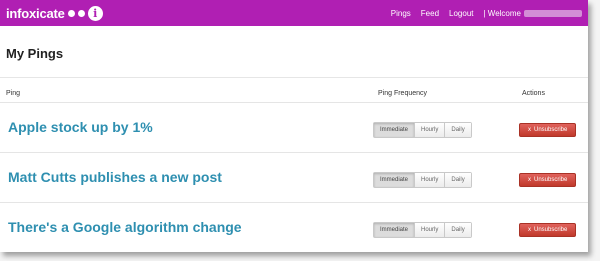  Describe the element at coordinates (430, 13) in the screenshot. I see `nav-link-feed: Feed` at that location.